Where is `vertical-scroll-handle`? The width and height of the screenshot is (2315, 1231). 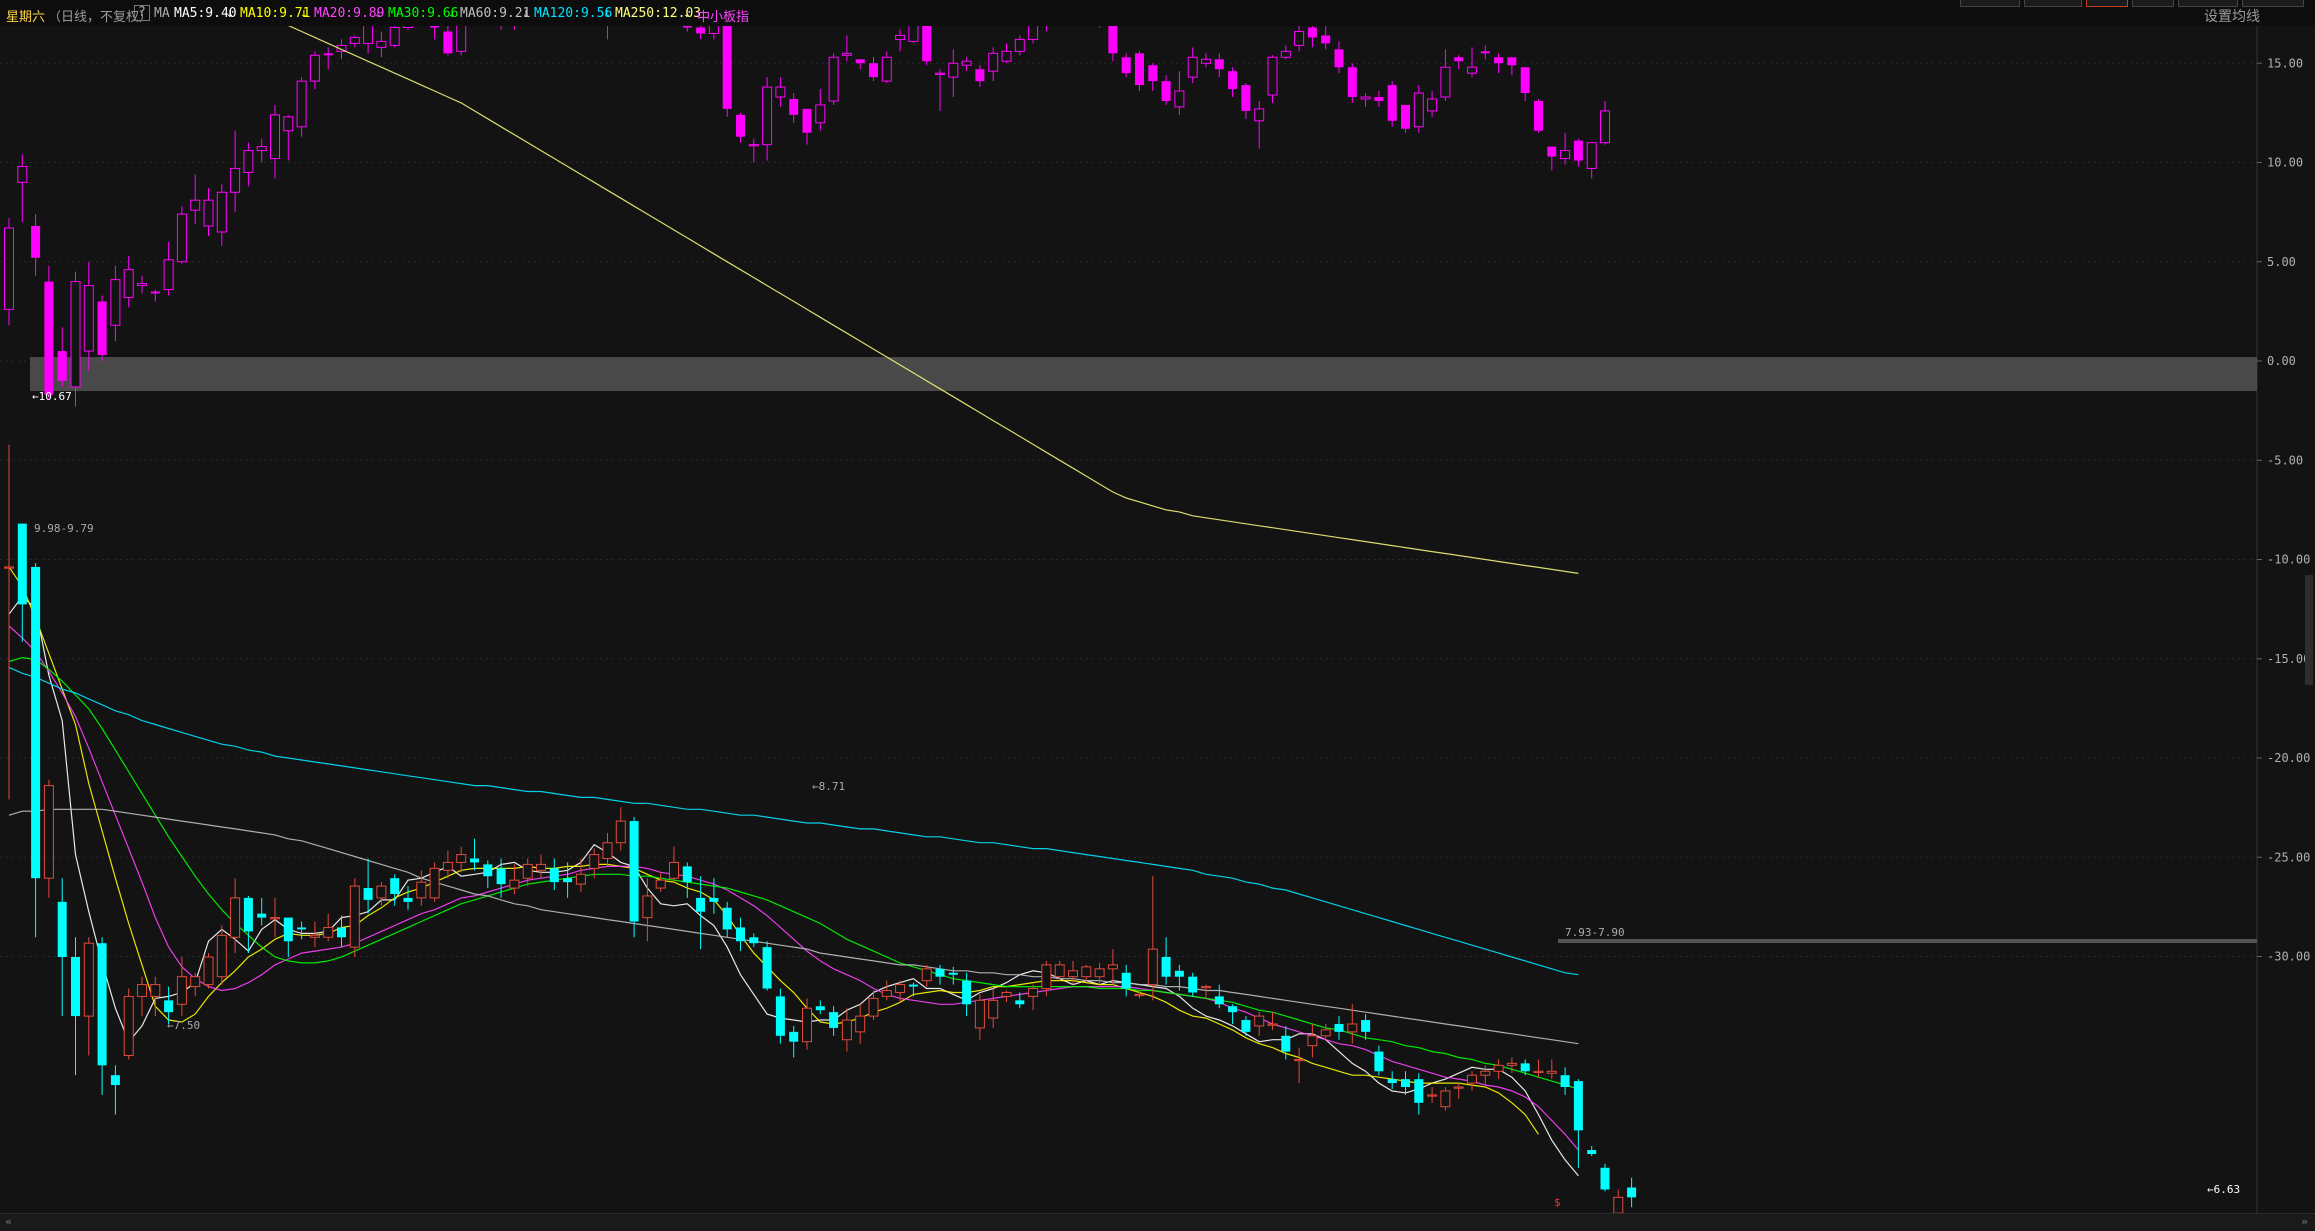 vertical-scroll-handle is located at coordinates (2309, 630).